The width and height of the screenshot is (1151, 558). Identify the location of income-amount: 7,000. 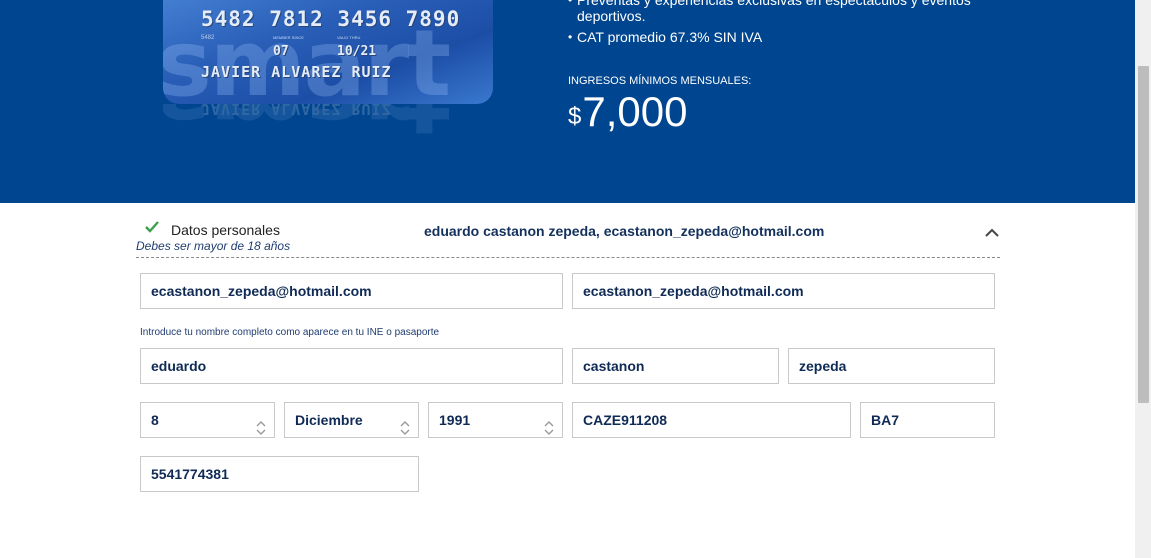
(635, 111).